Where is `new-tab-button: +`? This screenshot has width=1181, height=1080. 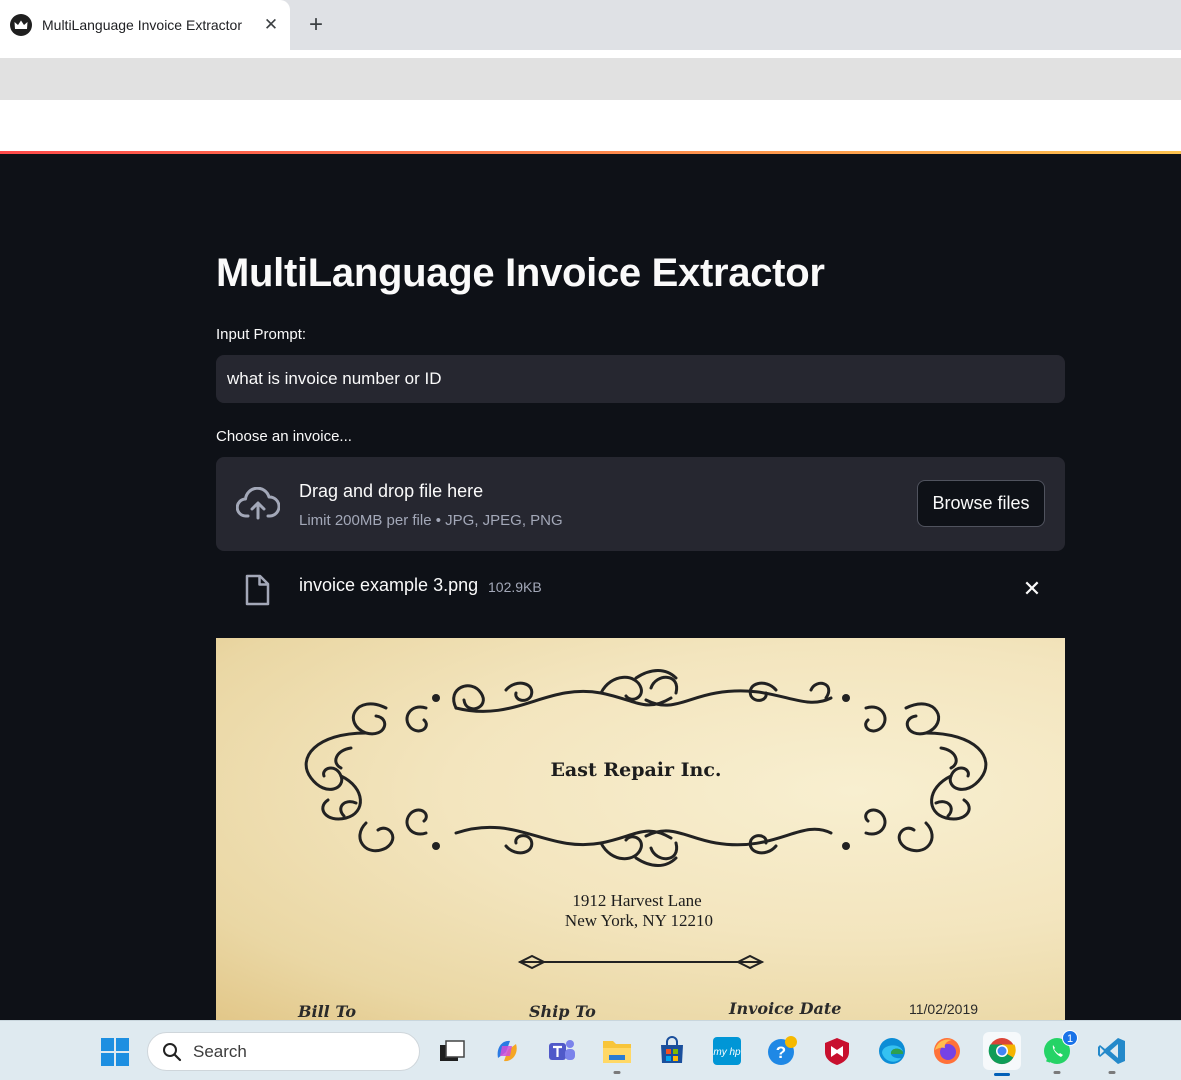 new-tab-button: + is located at coordinates (316, 25).